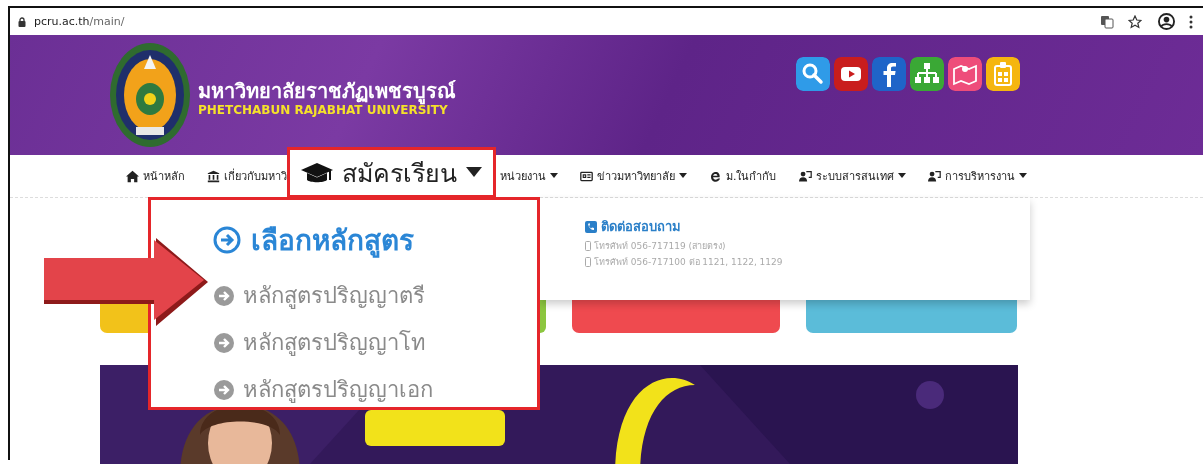  I want to click on university-seal-icon, so click(150, 95).